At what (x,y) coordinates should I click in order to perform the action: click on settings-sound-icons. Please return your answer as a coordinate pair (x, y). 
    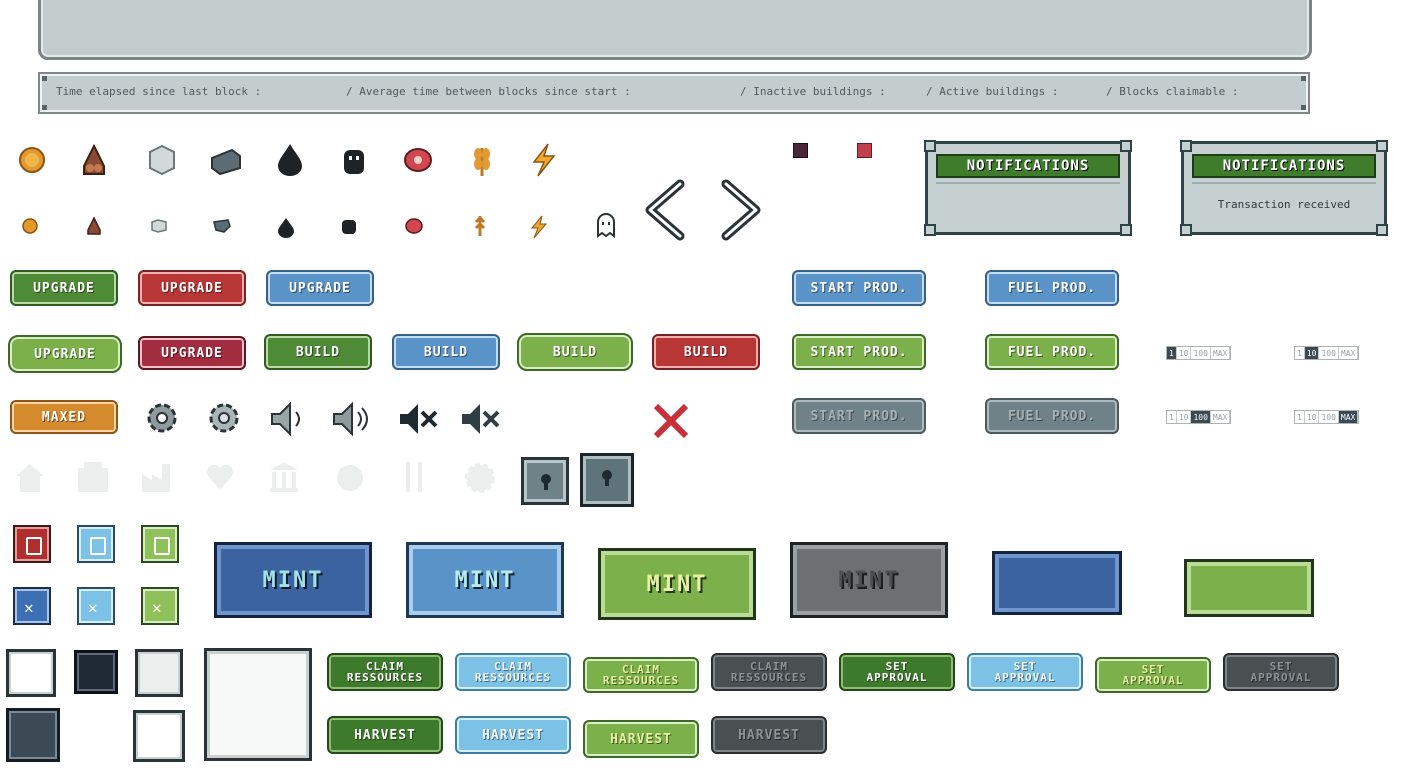
    Looking at the image, I should click on (320, 418).